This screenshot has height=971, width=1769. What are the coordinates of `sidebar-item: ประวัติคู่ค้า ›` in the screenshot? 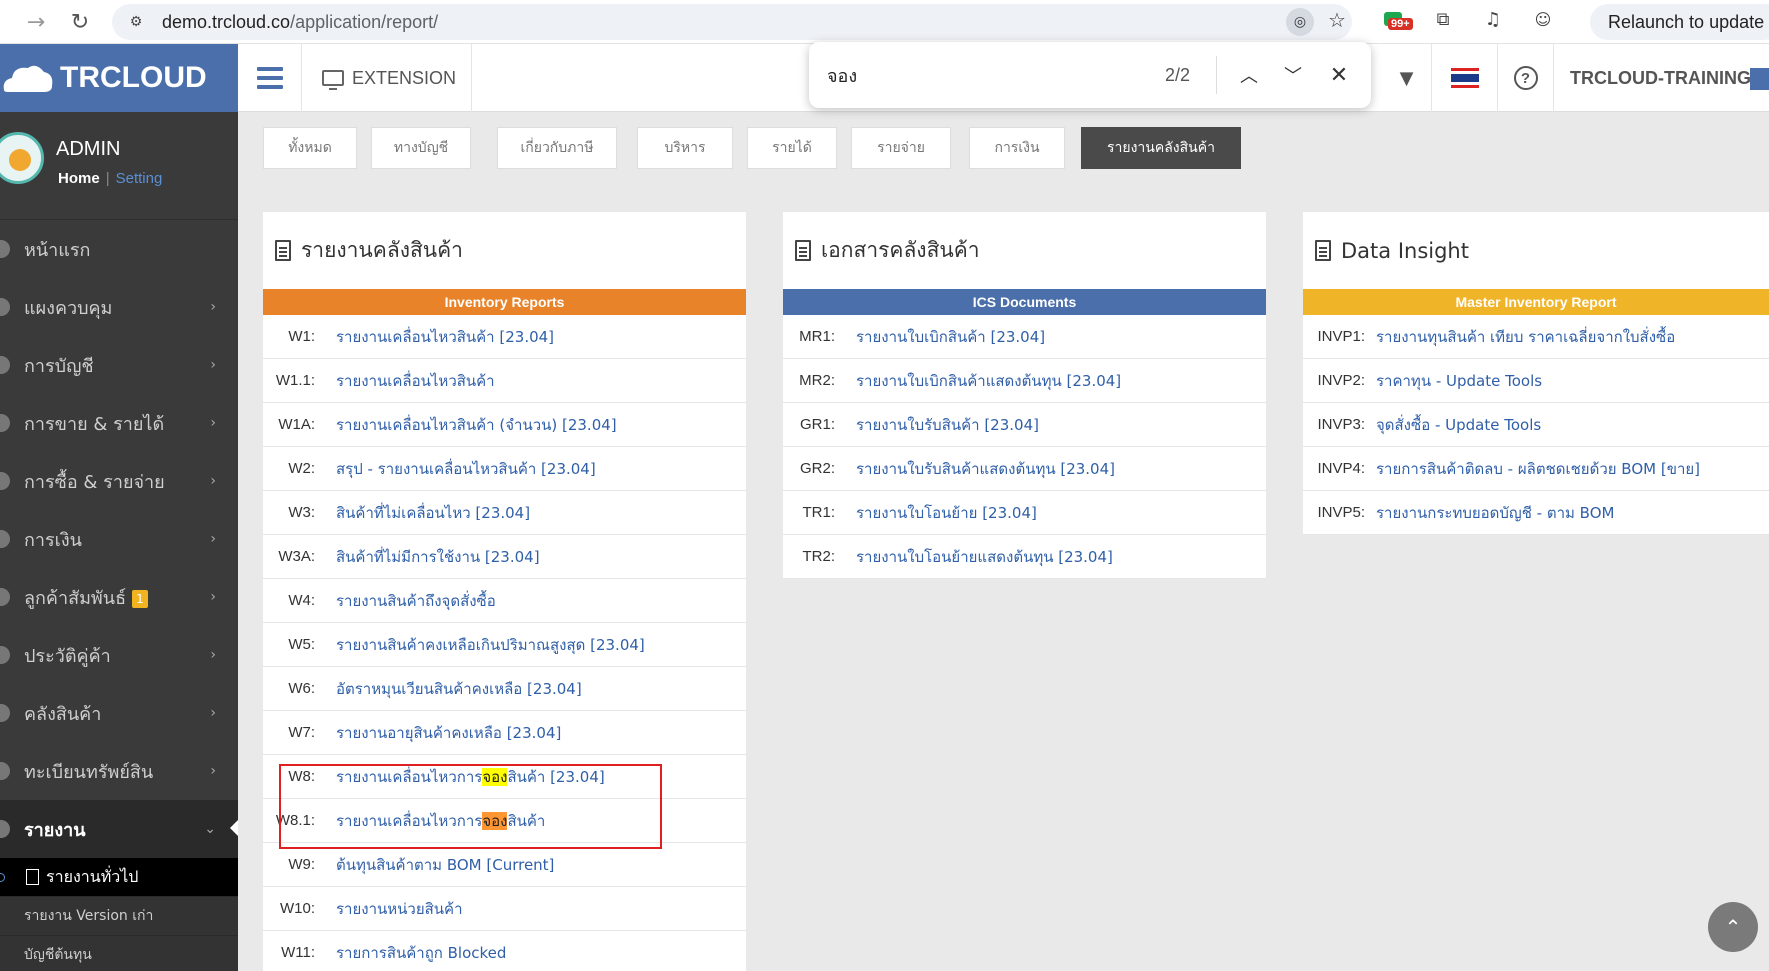 It's located at (119, 655).